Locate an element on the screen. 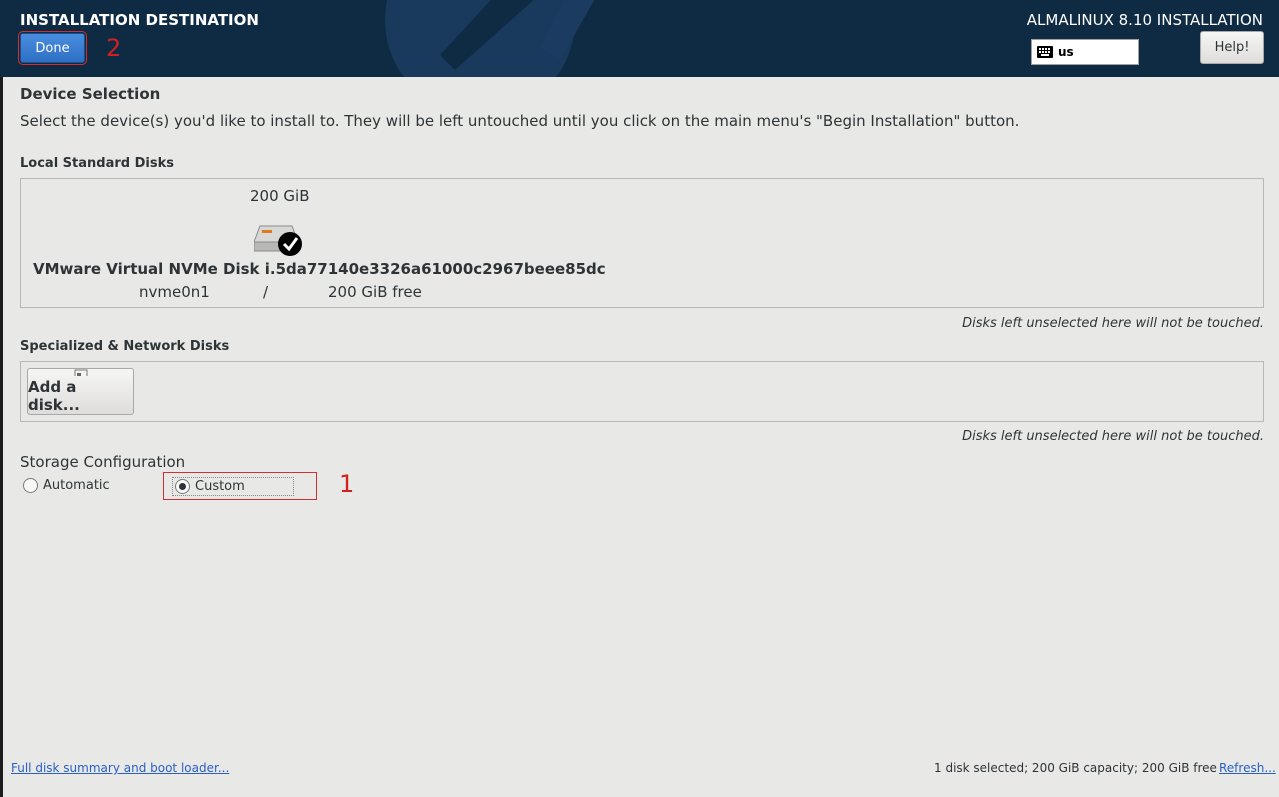  page-title: INSTALLATION DESTINATION is located at coordinates (139, 20).